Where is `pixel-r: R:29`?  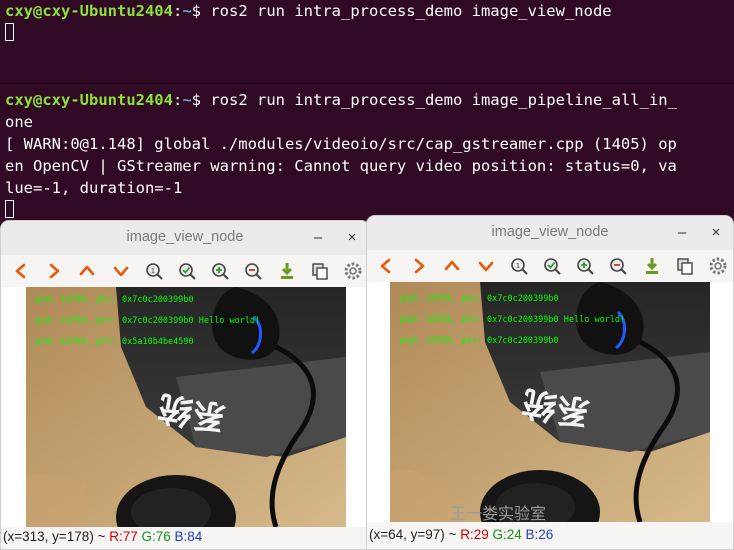
pixel-r: R:29 is located at coordinates (474, 534).